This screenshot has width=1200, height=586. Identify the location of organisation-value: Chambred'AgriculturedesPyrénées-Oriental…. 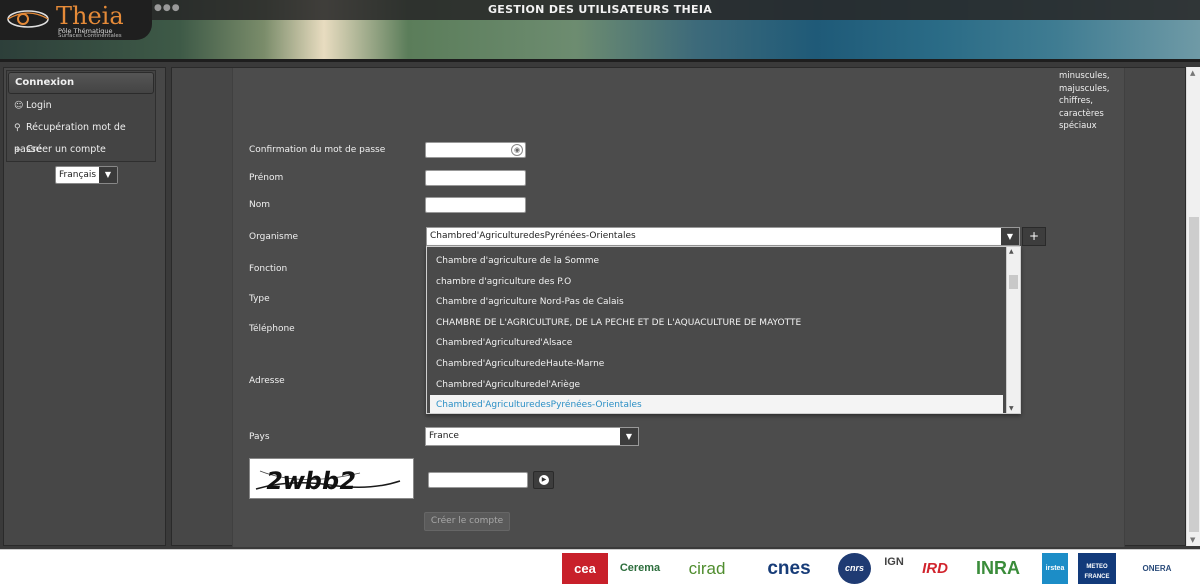
(533, 236).